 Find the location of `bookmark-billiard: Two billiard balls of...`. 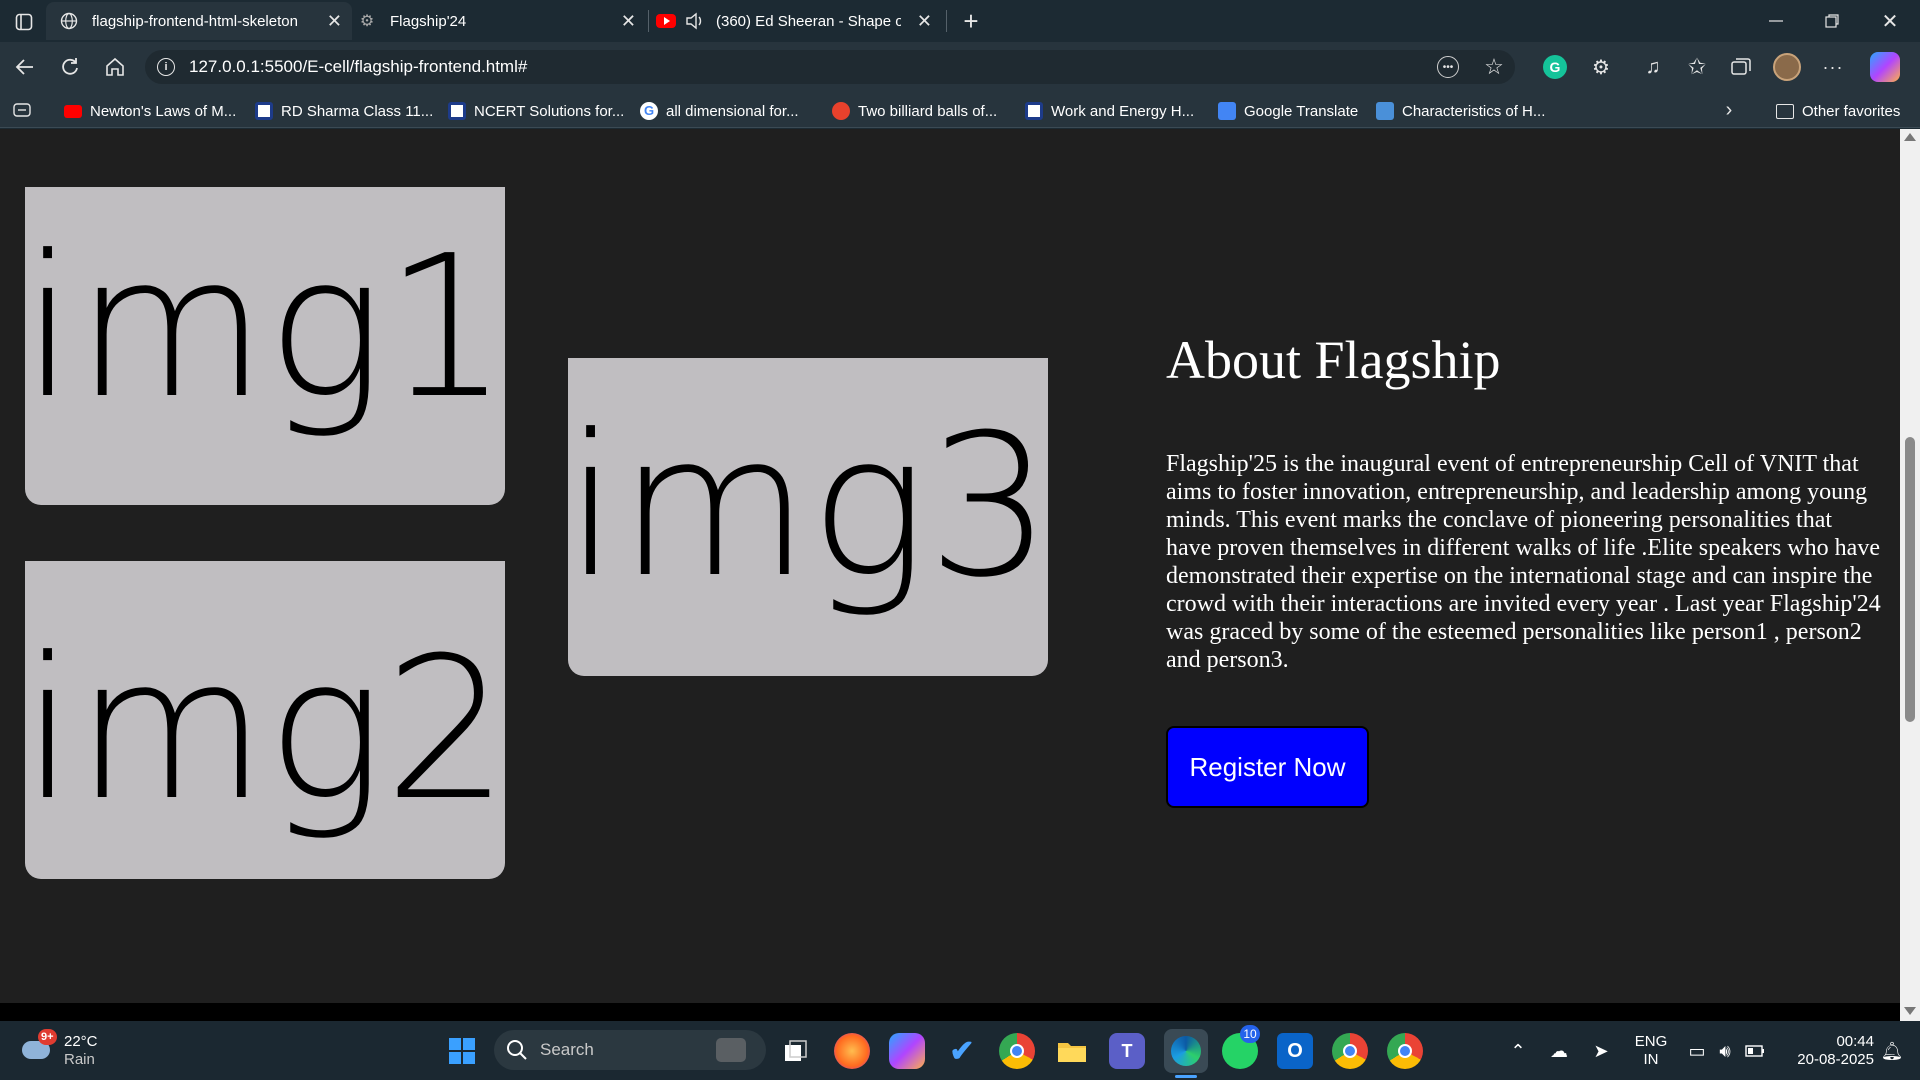

bookmark-billiard: Two billiard balls of... is located at coordinates (914, 111).